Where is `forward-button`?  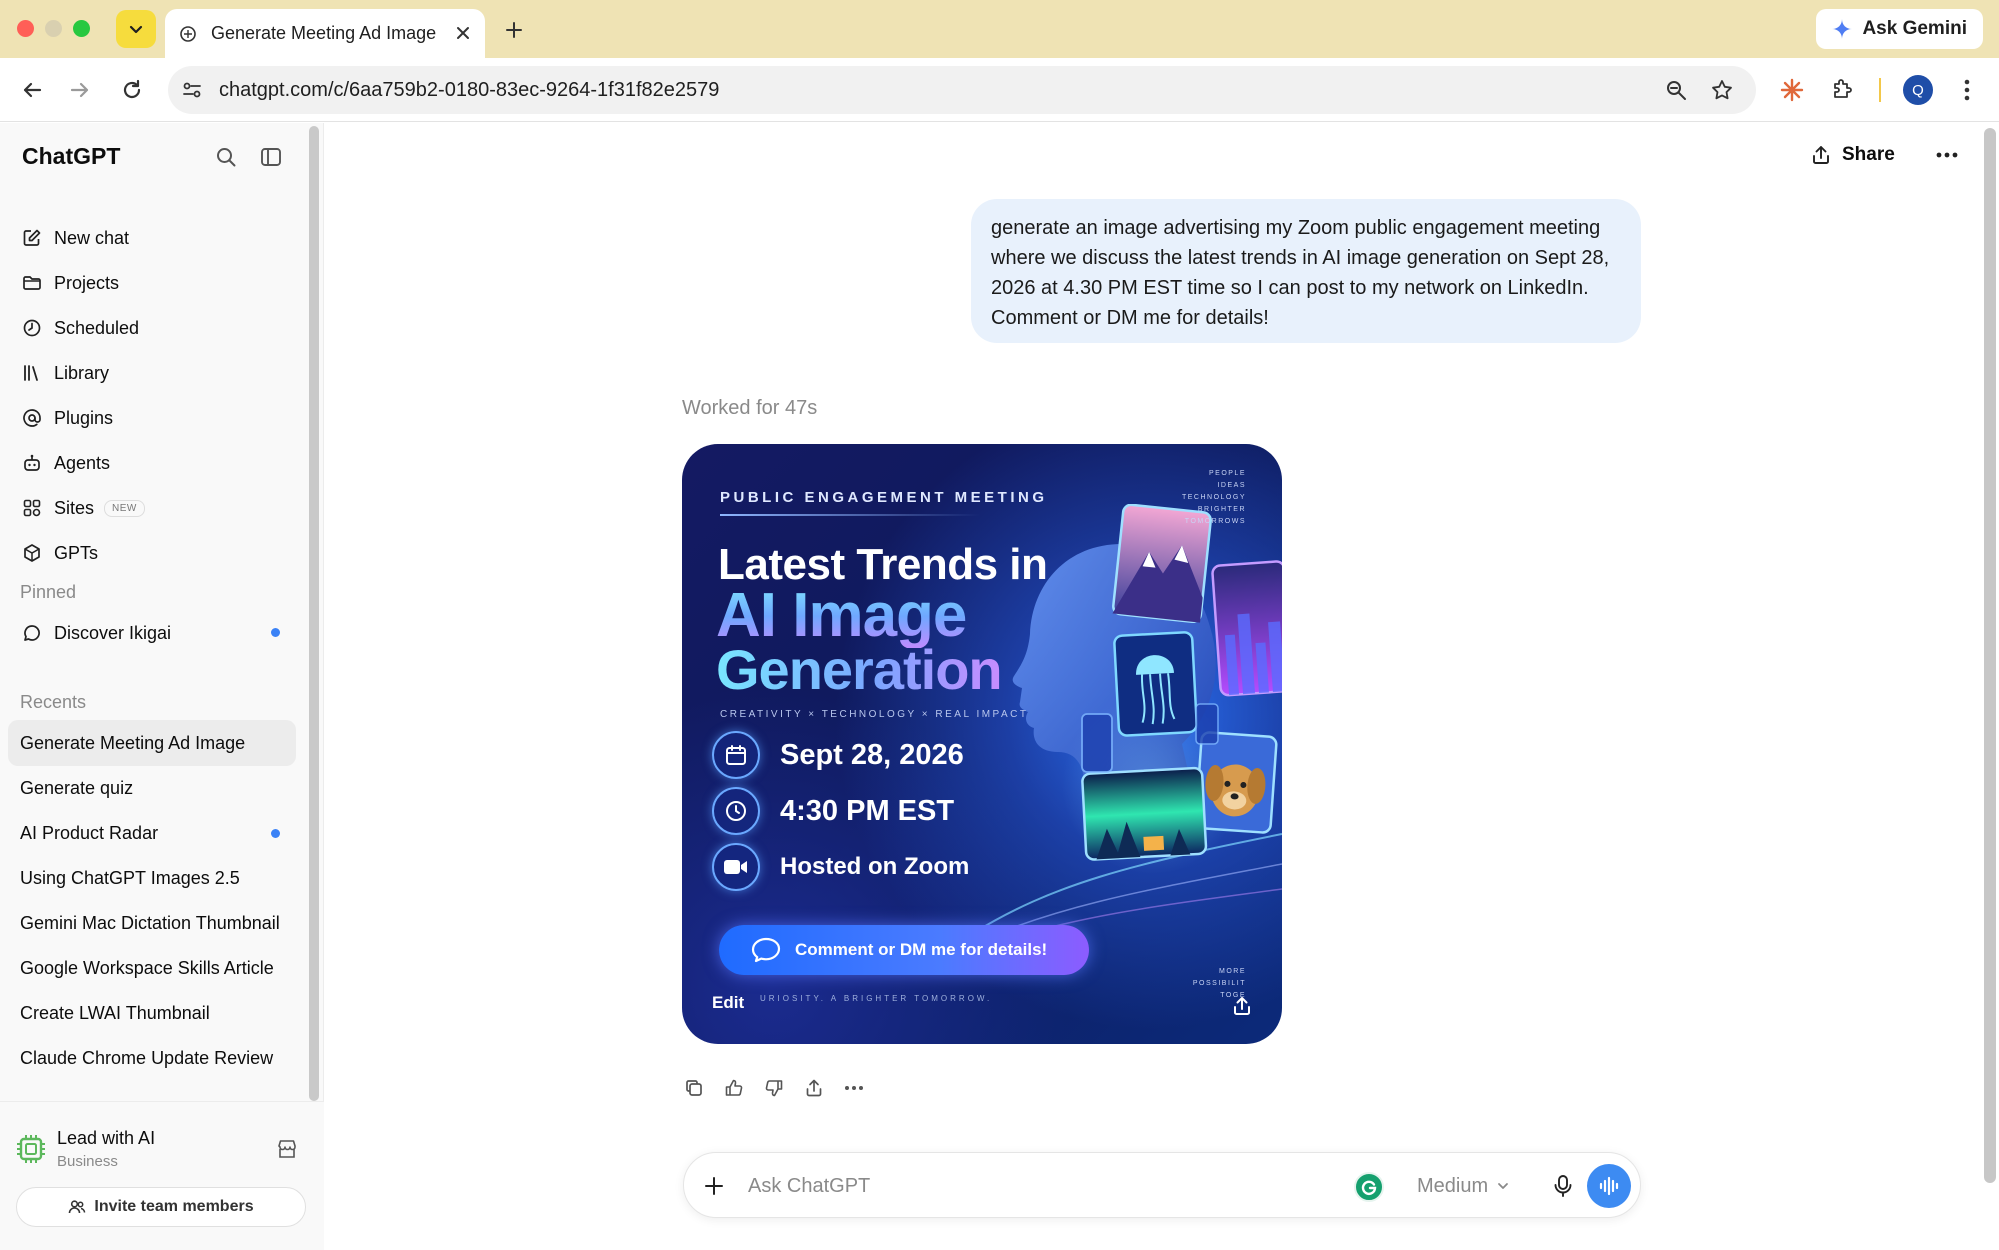
forward-button is located at coordinates (80, 90).